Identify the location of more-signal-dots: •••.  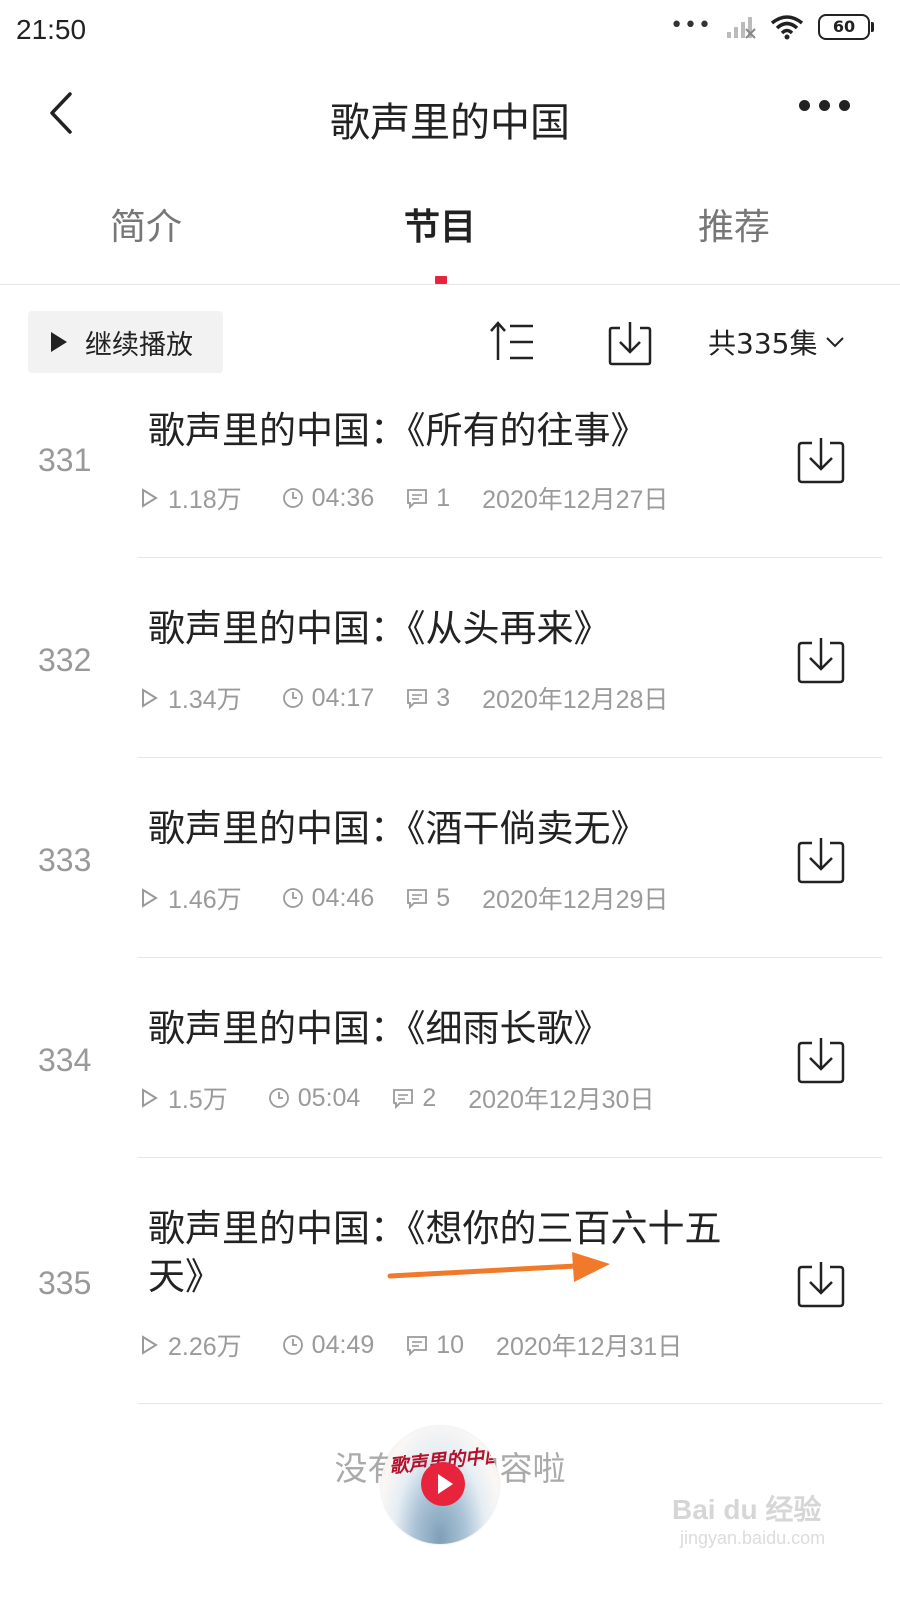
(691, 25).